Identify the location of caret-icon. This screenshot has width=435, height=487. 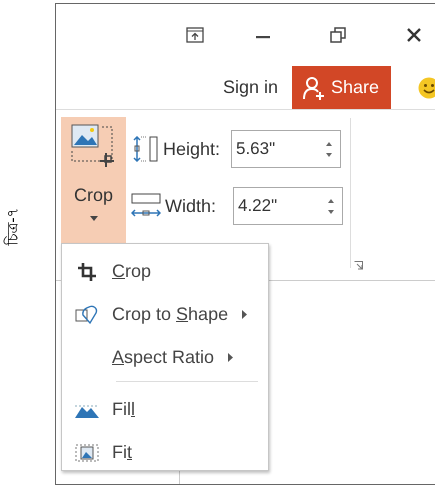
(94, 218).